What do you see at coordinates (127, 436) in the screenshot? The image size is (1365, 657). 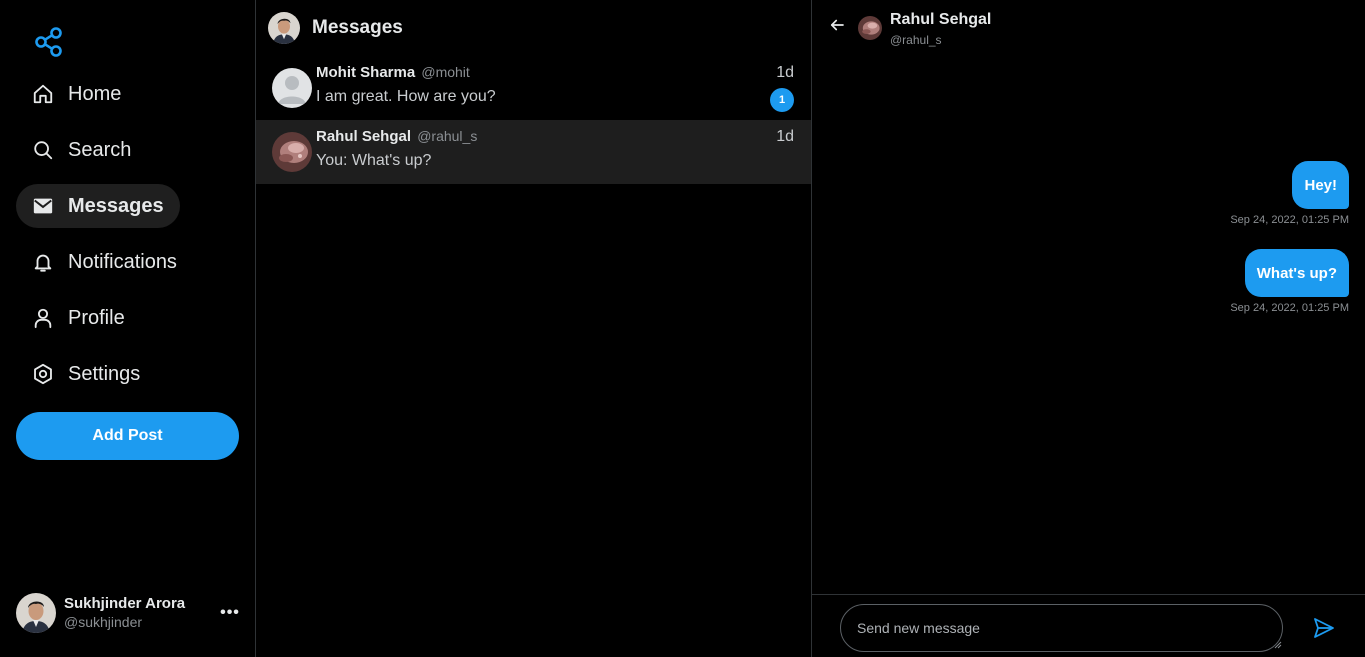 I see `add-post-button: Add Post` at bounding box center [127, 436].